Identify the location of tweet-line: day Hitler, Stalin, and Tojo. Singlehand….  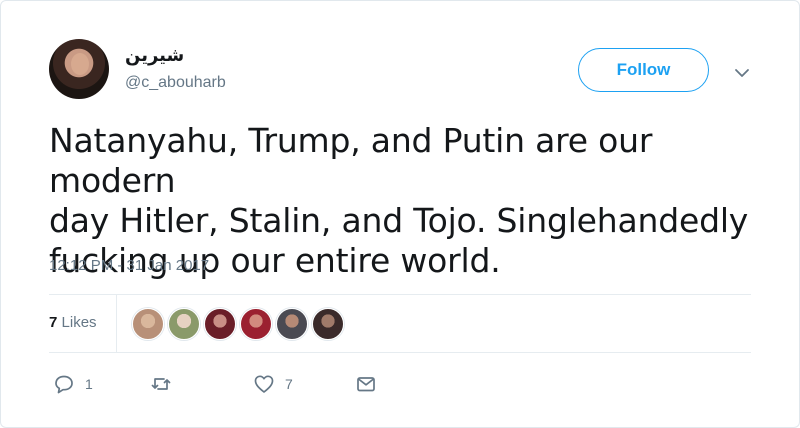
(399, 220).